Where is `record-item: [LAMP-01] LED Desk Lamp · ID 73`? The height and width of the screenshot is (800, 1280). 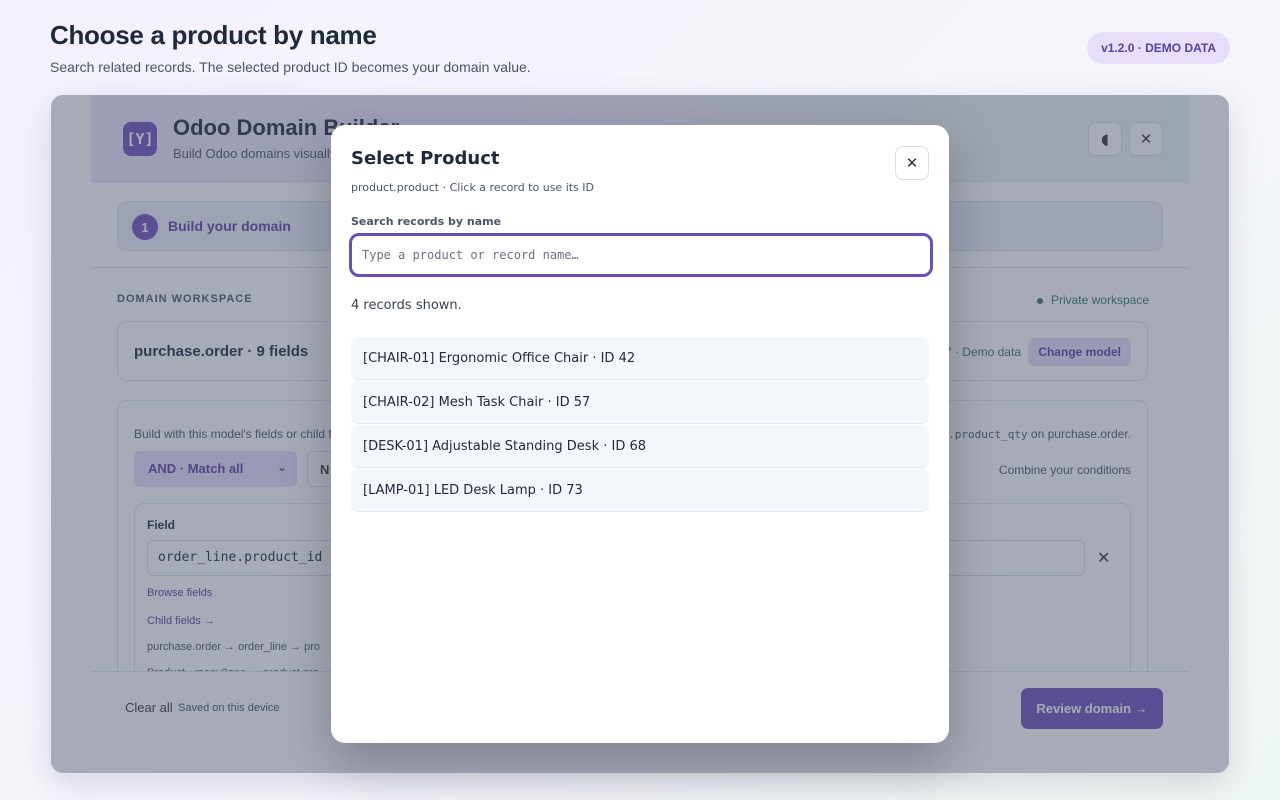
record-item: [LAMP-01] LED Desk Lamp · ID 73 is located at coordinates (640, 490).